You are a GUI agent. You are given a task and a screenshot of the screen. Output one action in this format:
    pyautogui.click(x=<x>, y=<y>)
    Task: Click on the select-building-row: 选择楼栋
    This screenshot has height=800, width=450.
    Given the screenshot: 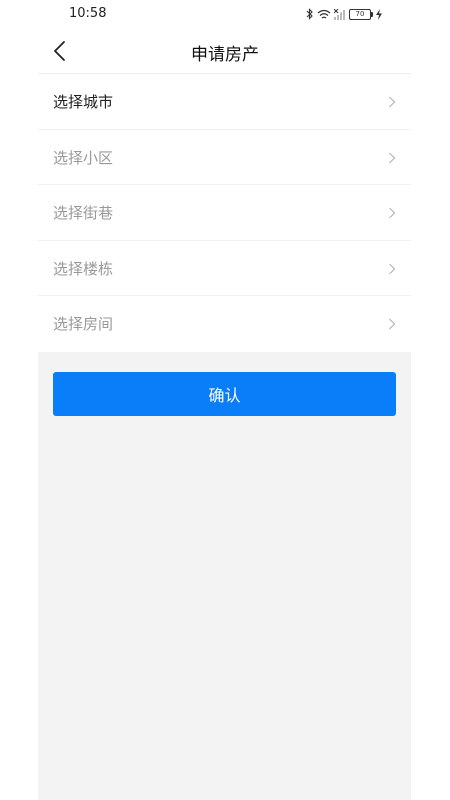 What is the action you would take?
    pyautogui.click(x=224, y=269)
    